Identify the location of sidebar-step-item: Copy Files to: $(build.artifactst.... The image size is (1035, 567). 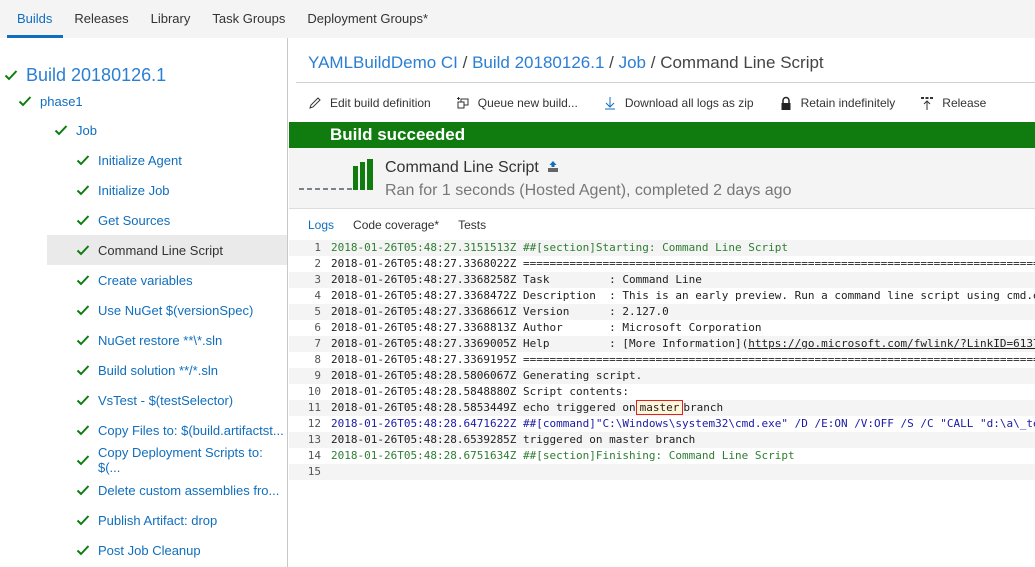
(180, 430).